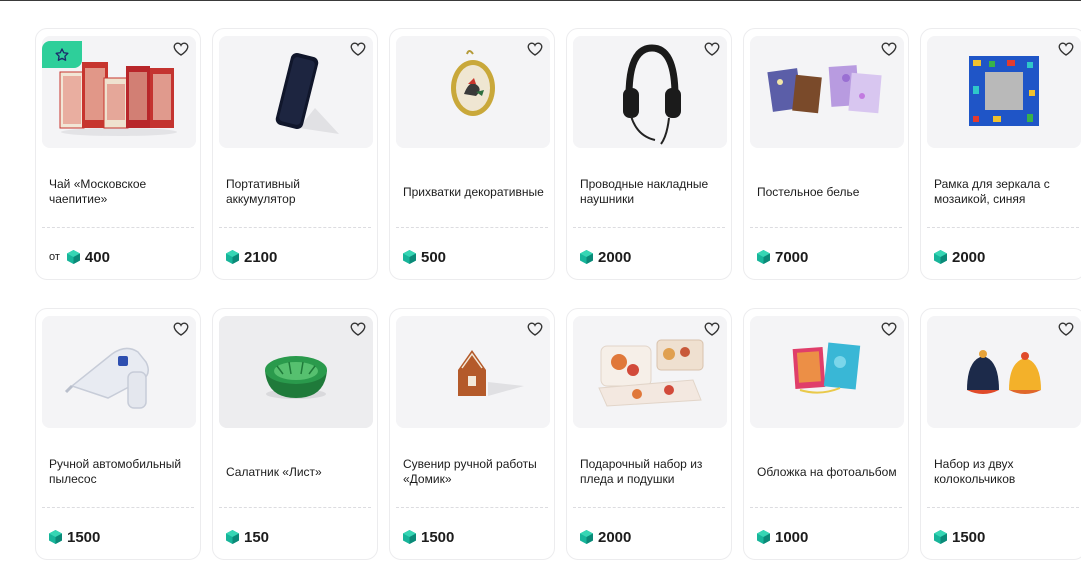 The height and width of the screenshot is (580, 1081). I want to click on product-title: Подарочный набор из пледа и подушки, so click(652, 472).